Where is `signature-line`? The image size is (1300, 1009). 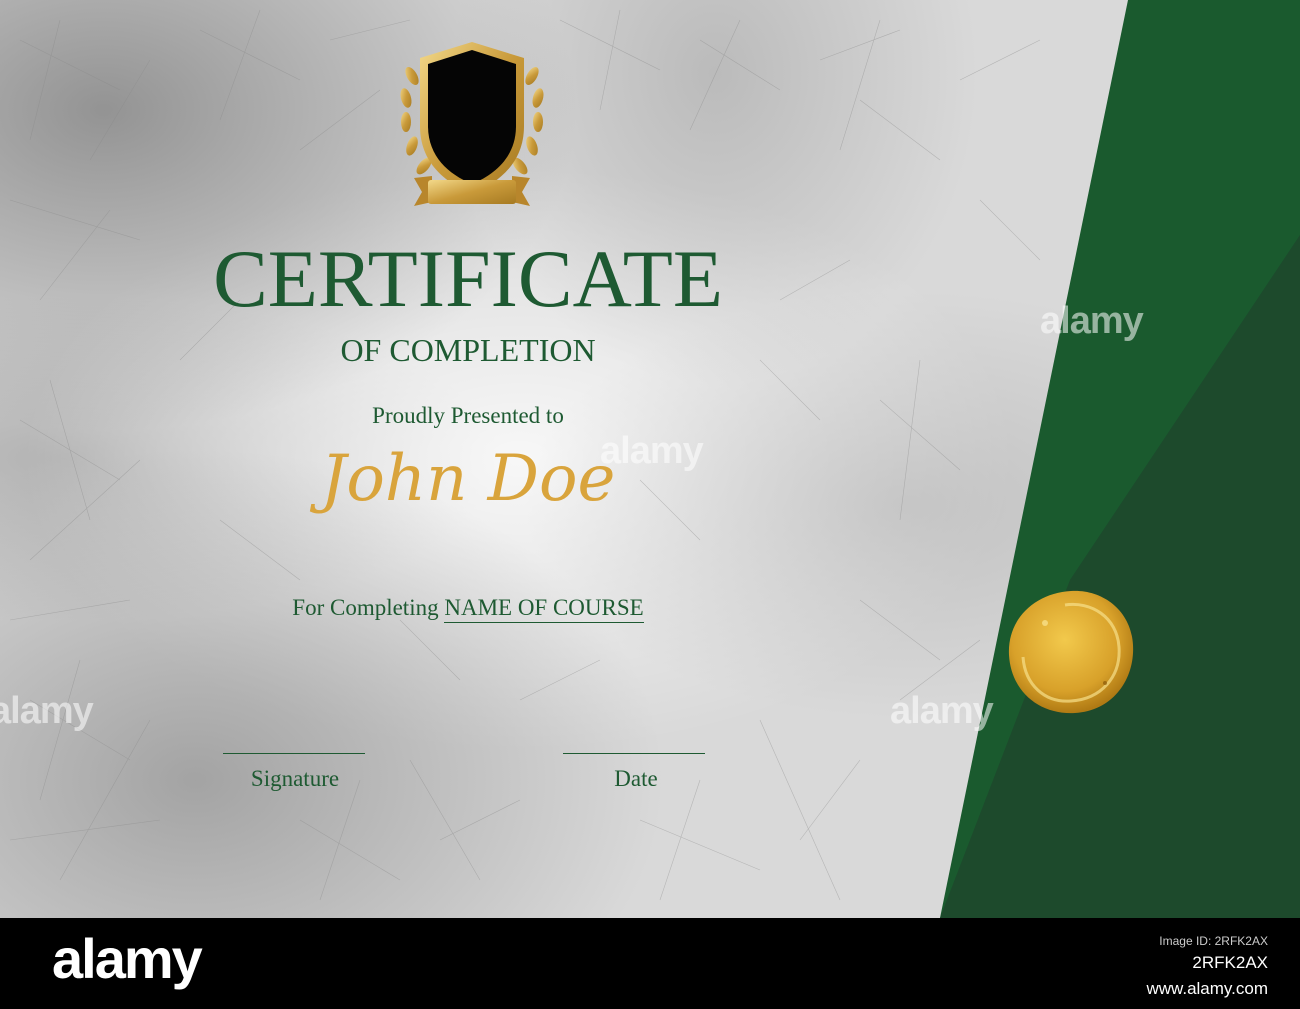
signature-line is located at coordinates (294, 753).